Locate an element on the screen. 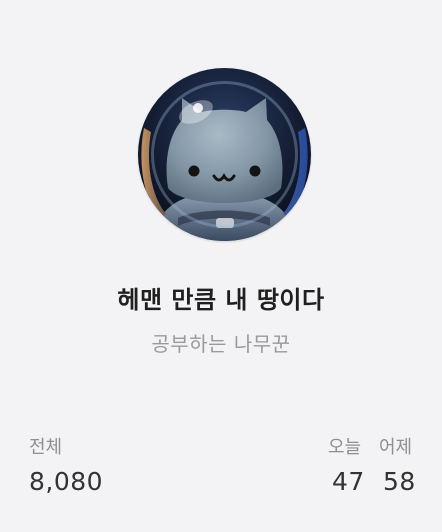 Image resolution: width=442 pixels, height=532 pixels. astronaut-cat-avatar-icon is located at coordinates (224, 154).